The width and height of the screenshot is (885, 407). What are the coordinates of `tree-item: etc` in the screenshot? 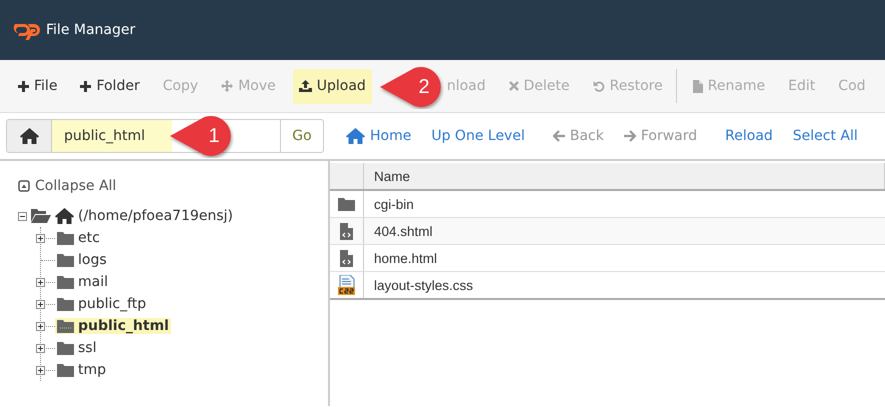 It's located at (78, 238).